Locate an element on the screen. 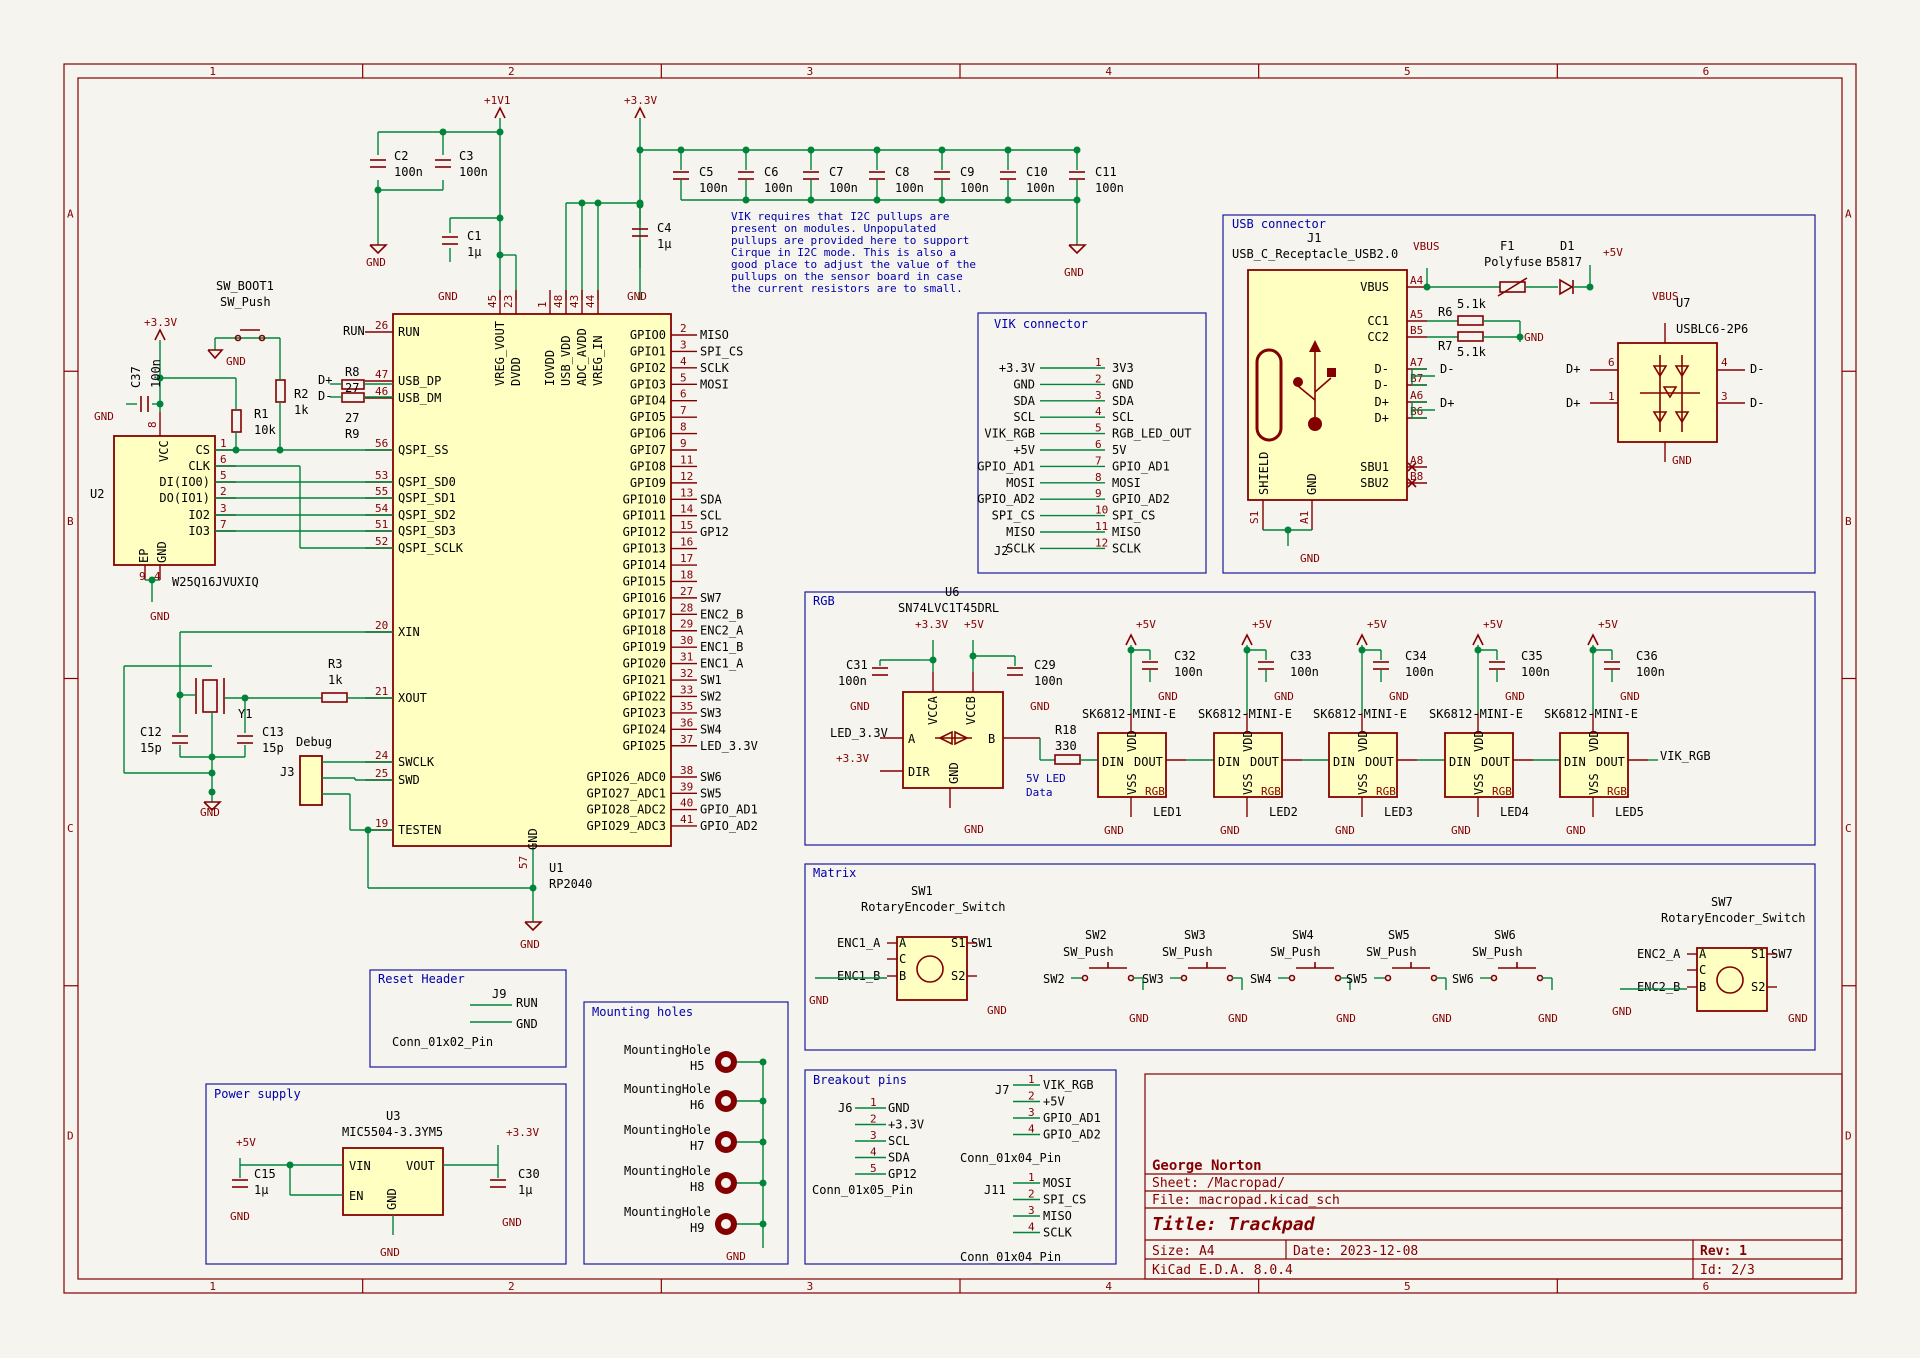 The image size is (1920, 1358). led-ref: LED3 is located at coordinates (1398, 812).